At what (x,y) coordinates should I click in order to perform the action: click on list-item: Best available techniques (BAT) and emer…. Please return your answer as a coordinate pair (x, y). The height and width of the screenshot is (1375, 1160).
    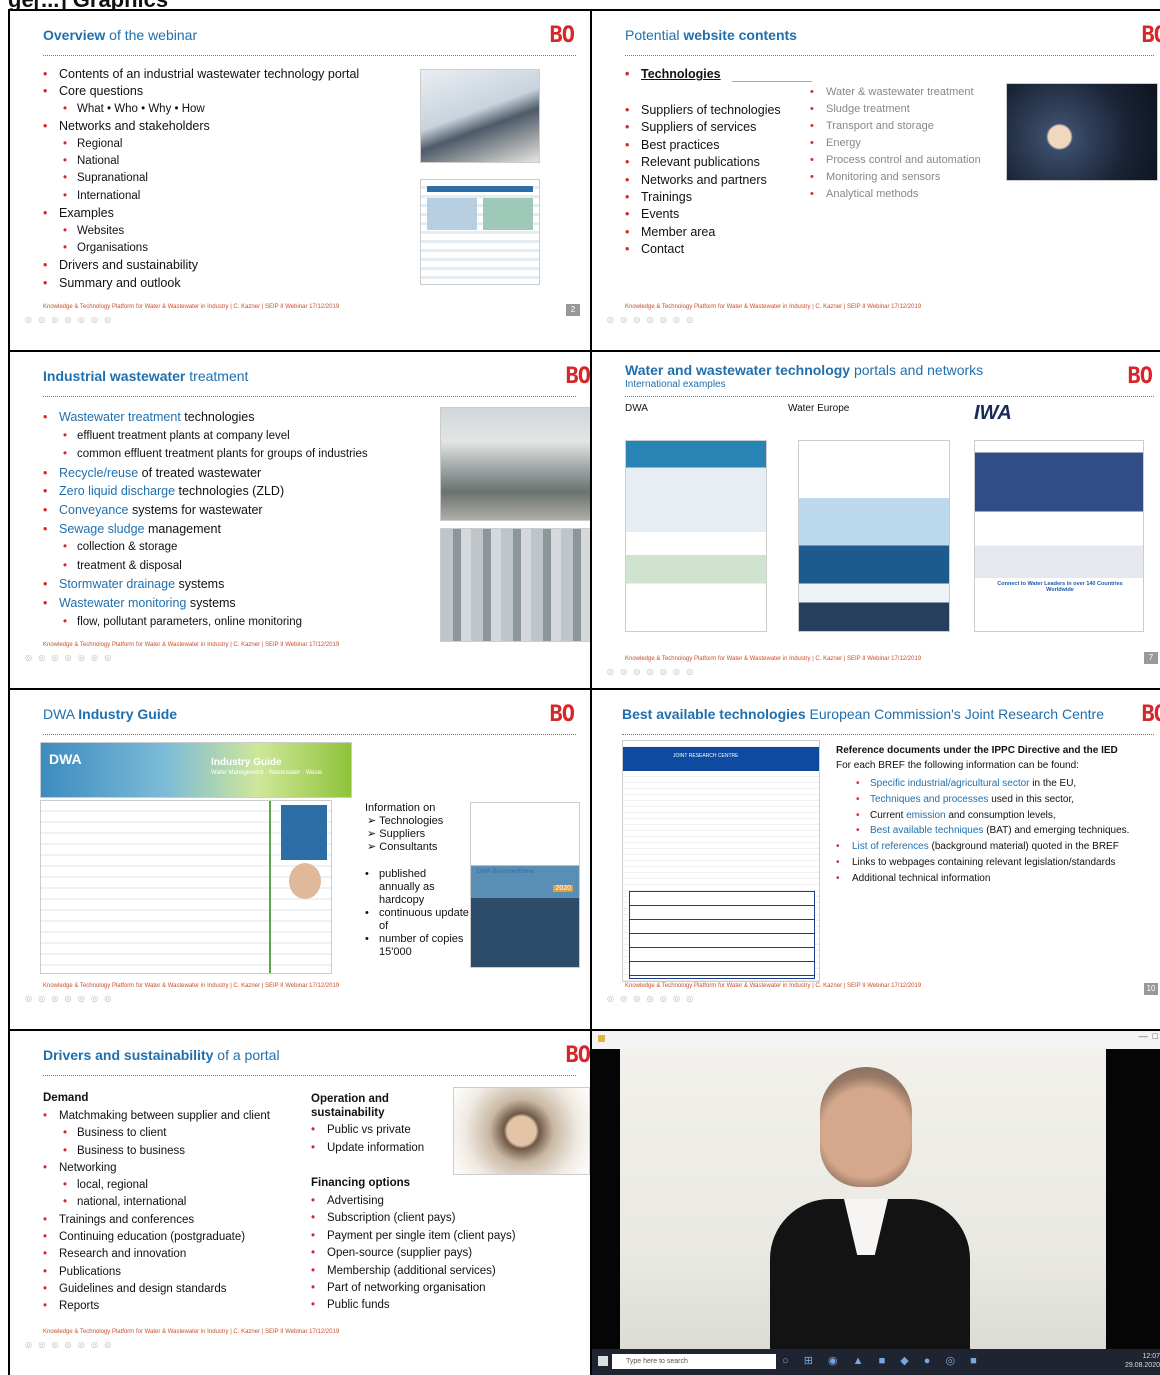
    Looking at the image, I should click on (996, 831).